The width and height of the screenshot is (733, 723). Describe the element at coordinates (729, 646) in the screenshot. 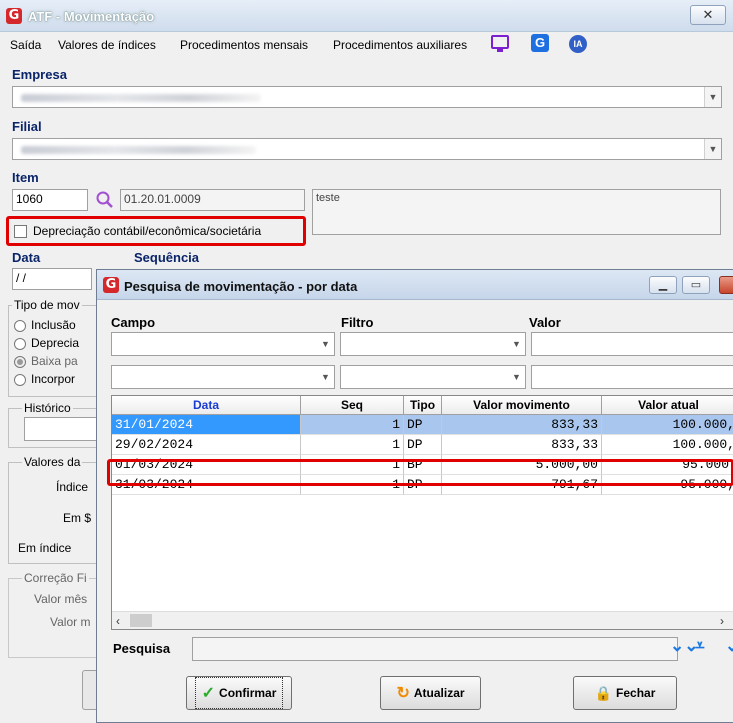

I see `more-icon: ⌄` at that location.